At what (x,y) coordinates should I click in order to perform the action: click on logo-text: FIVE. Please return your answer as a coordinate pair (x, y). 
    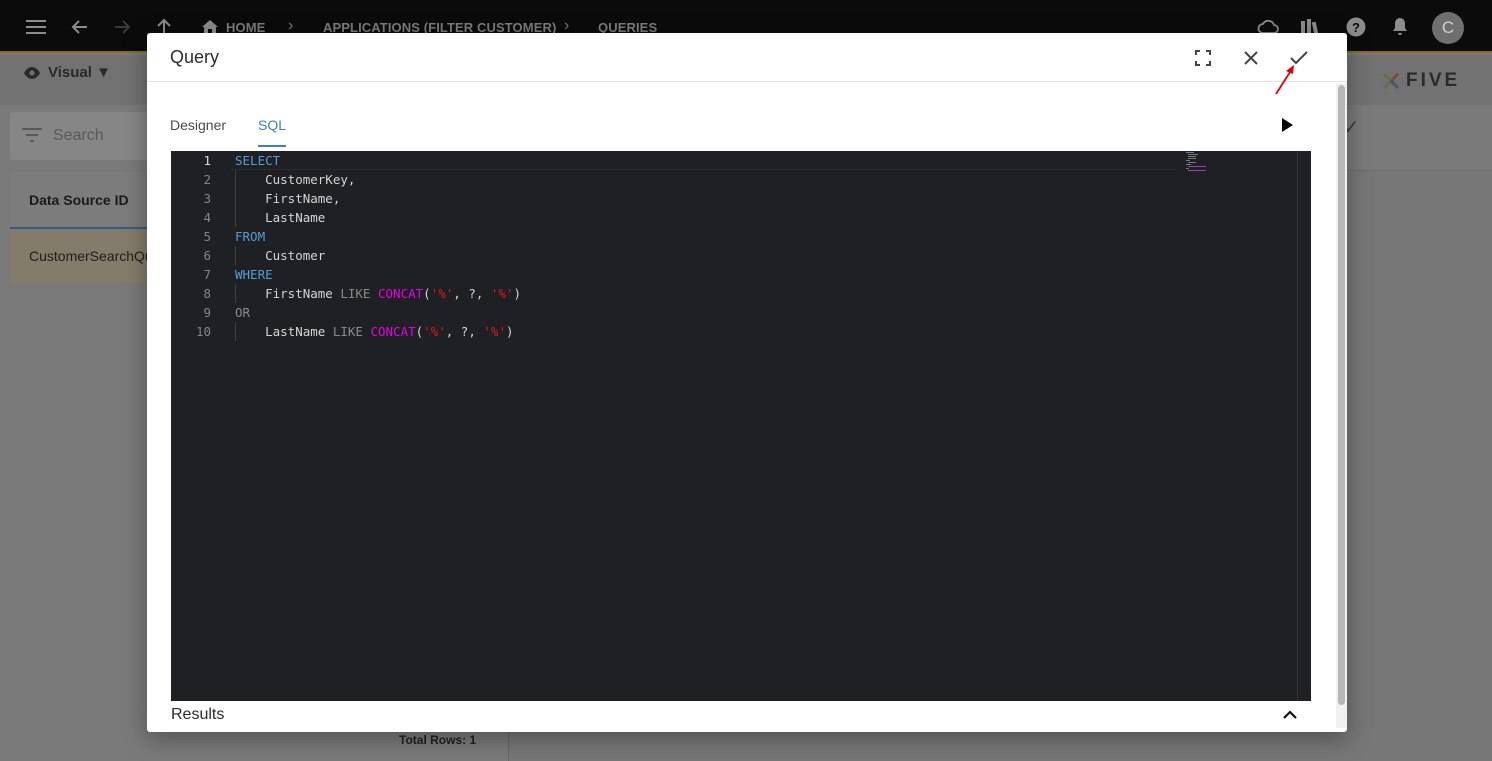
    Looking at the image, I should click on (1433, 80).